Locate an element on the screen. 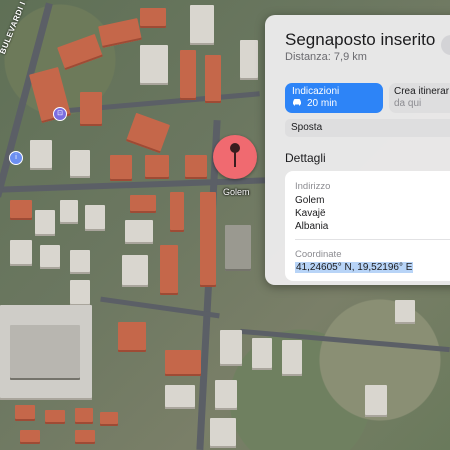 Image resolution: width=450 pixels, height=450 pixels. divider is located at coordinates (372, 239).